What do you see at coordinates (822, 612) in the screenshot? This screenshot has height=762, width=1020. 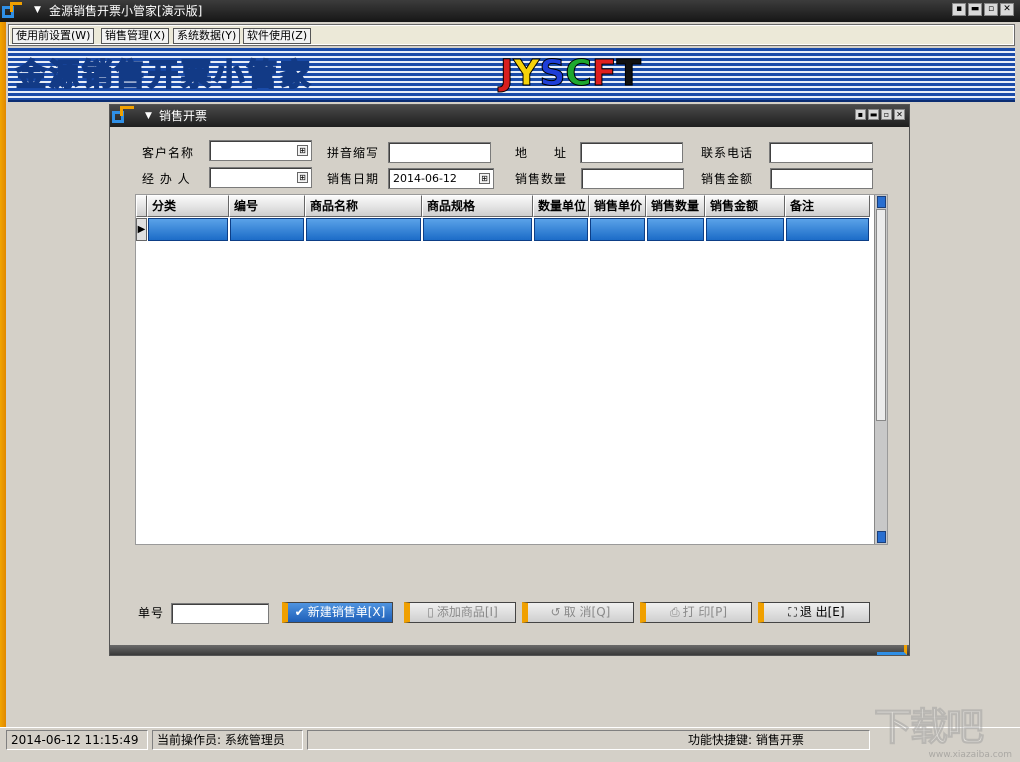 I see `exit-label: 退 出[E]` at bounding box center [822, 612].